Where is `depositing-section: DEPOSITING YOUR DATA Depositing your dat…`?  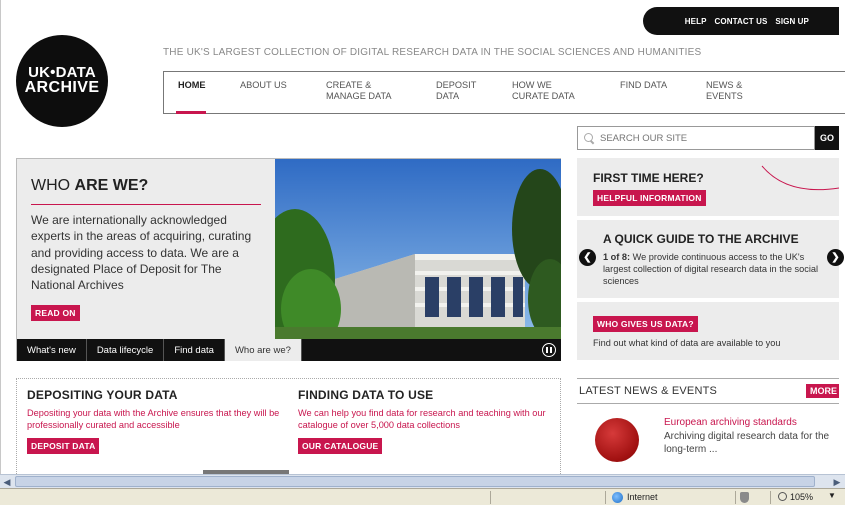 depositing-section: DEPOSITING YOUR DATA Depositing your dat… is located at coordinates (157, 421).